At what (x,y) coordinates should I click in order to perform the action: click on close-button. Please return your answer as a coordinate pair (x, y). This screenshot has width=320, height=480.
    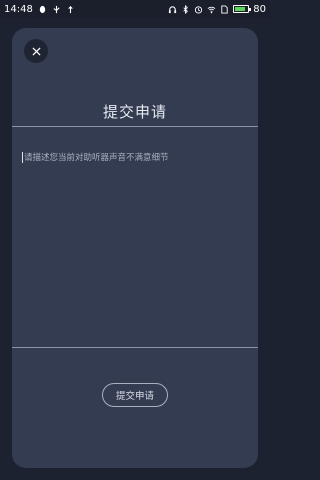
    Looking at the image, I should click on (36, 51).